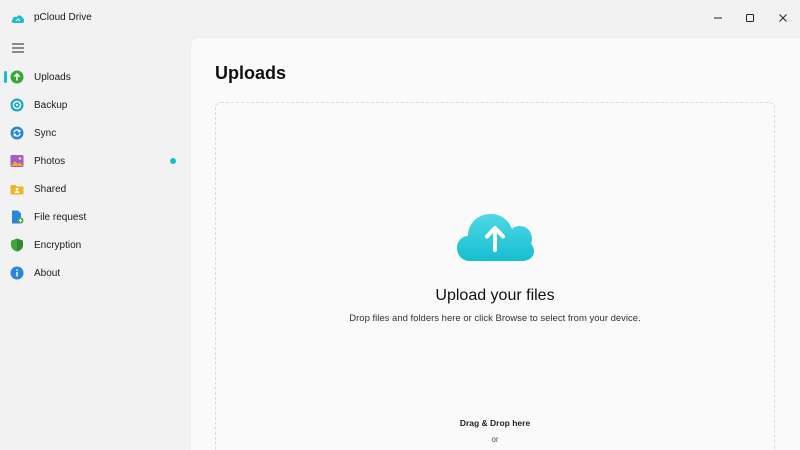 Image resolution: width=800 pixels, height=450 pixels. I want to click on sidebar-item-label: Encryption, so click(58, 245).